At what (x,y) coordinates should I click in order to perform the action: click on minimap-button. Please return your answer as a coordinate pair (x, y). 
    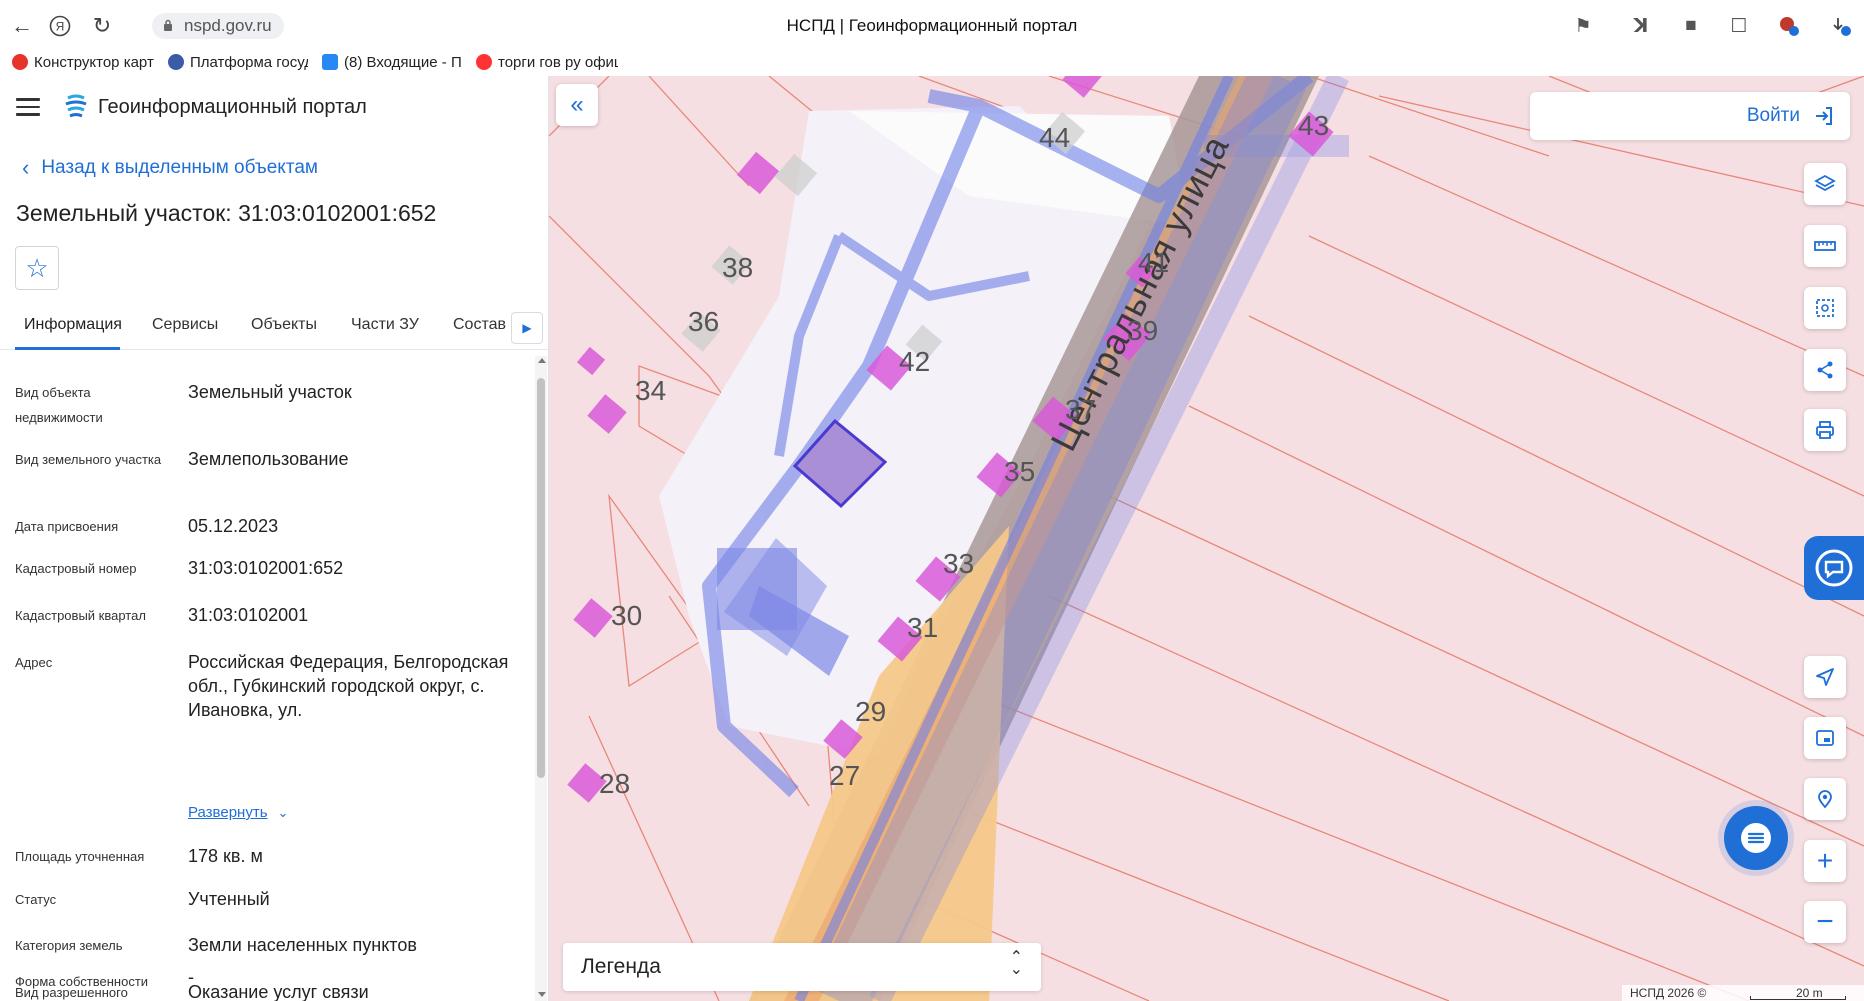
    Looking at the image, I should click on (1825, 738).